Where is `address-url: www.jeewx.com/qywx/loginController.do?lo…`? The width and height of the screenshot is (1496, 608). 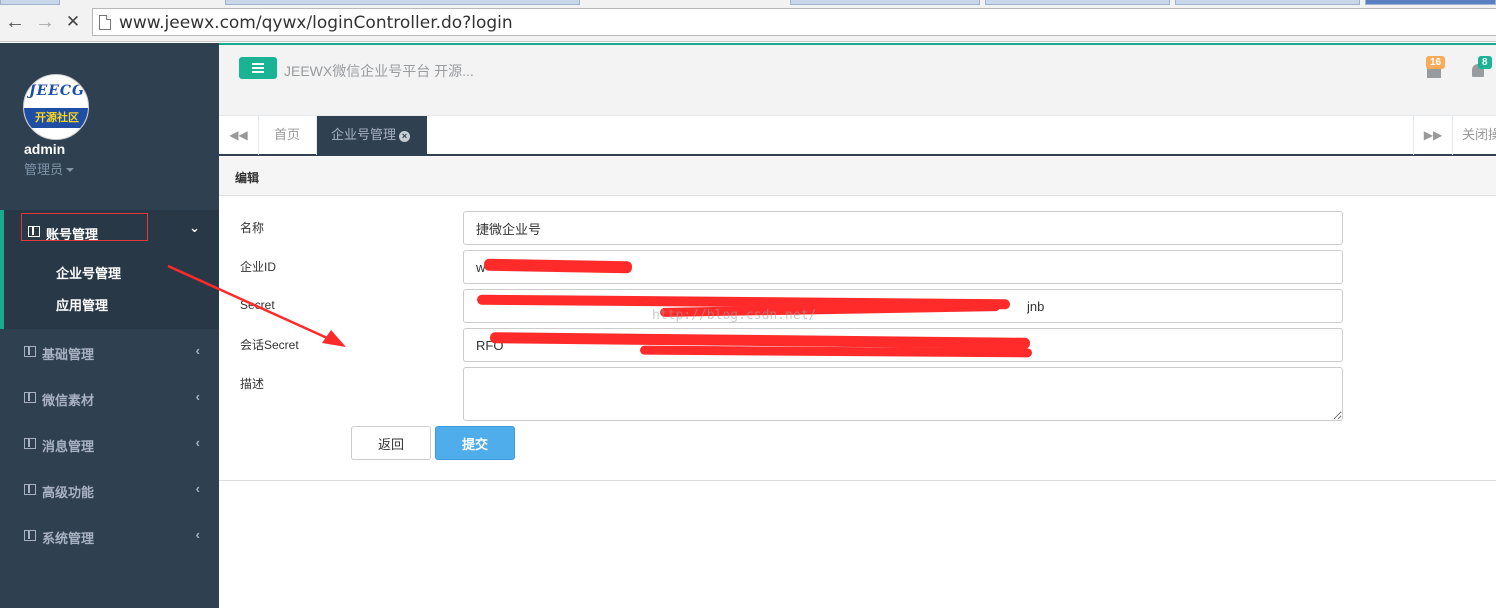
address-url: www.jeewx.com/qywx/loginController.do?lo… is located at coordinates (316, 23).